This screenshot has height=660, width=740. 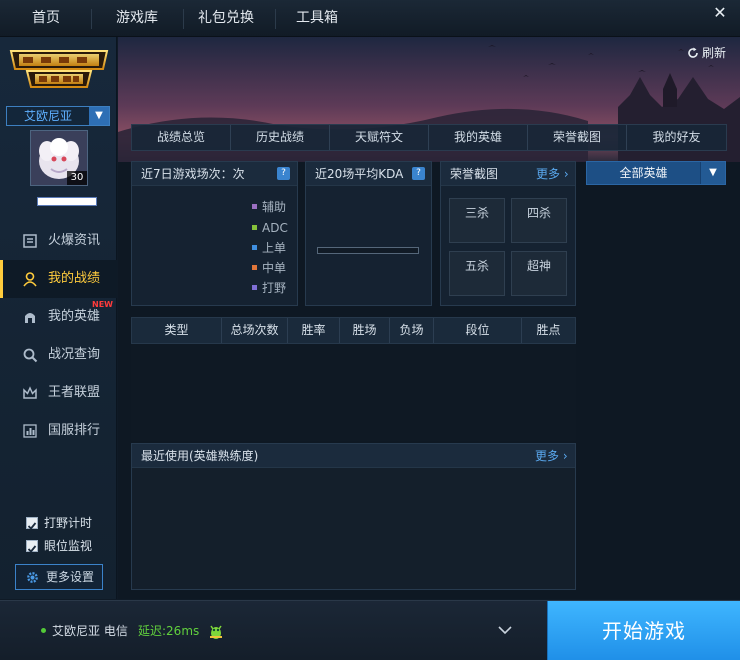 I want to click on recent-heroes-panel: 最近使用(英雄熟练度) 更多 ›, so click(x=353, y=516).